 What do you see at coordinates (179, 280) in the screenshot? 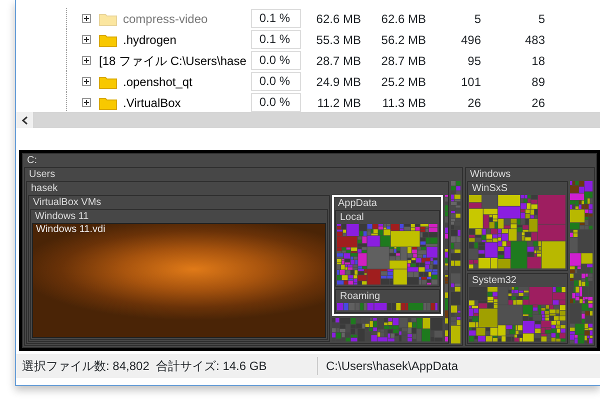
I see `file-block: Windows 11.vdi` at bounding box center [179, 280].